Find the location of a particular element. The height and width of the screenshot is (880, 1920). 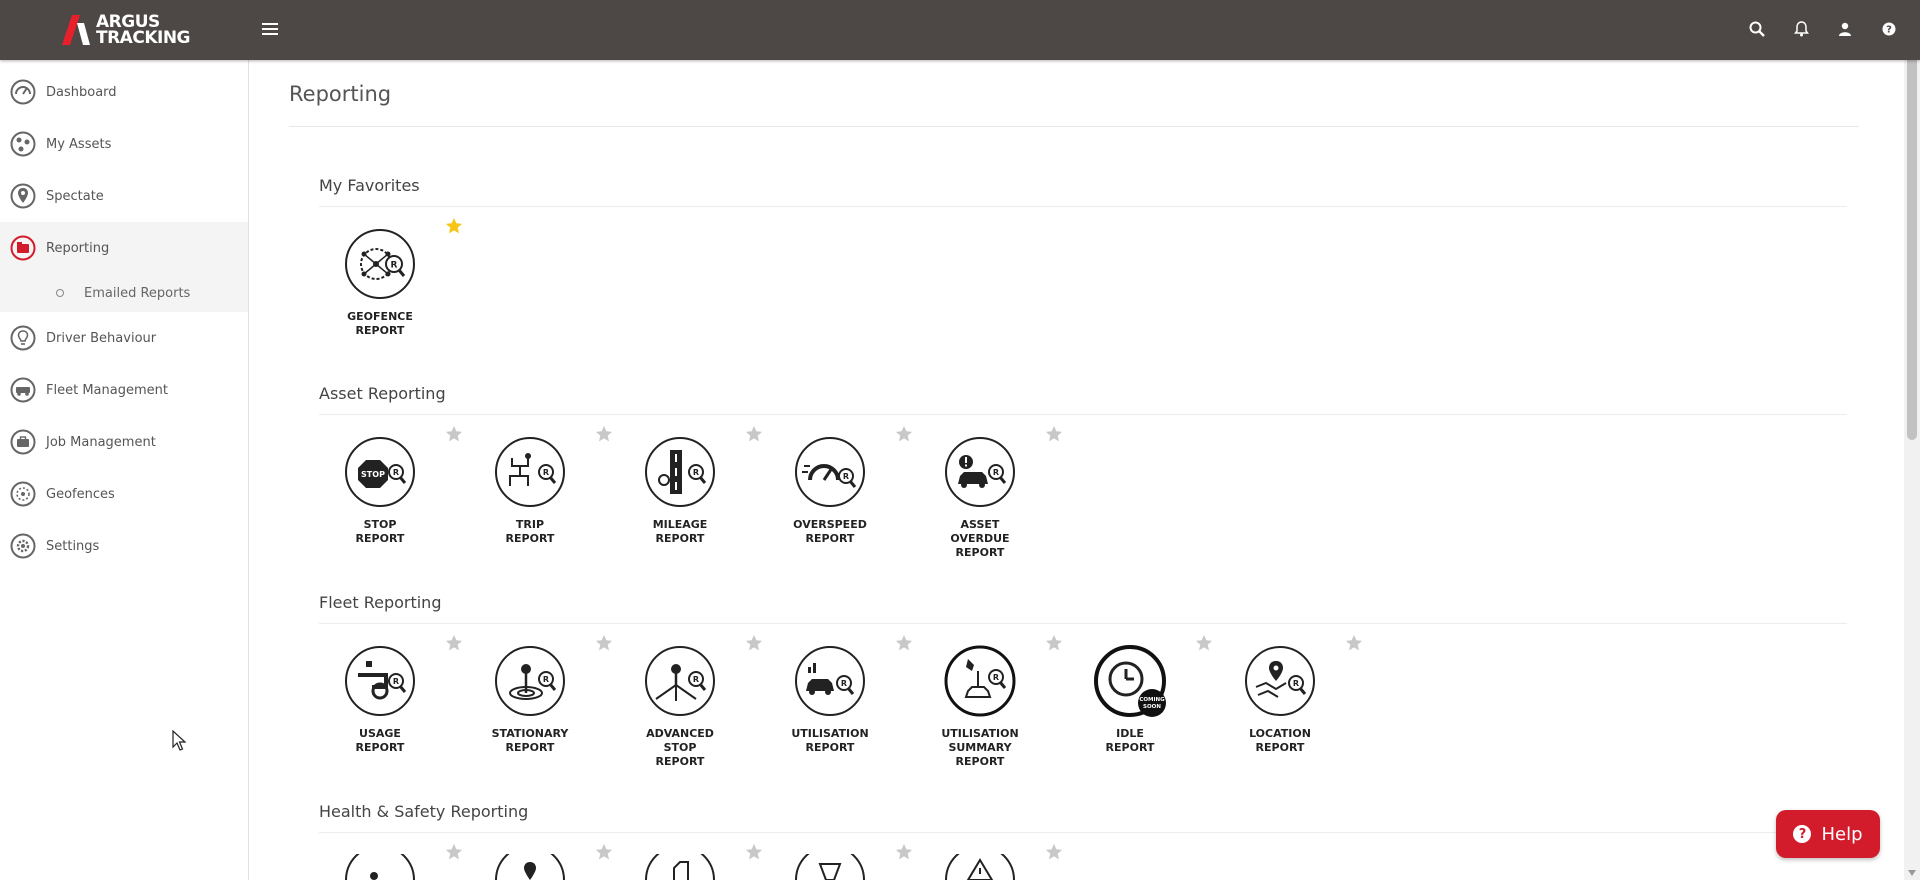

sidebar-subitem-emailed-reports: Emailed Reports is located at coordinates (124, 293).